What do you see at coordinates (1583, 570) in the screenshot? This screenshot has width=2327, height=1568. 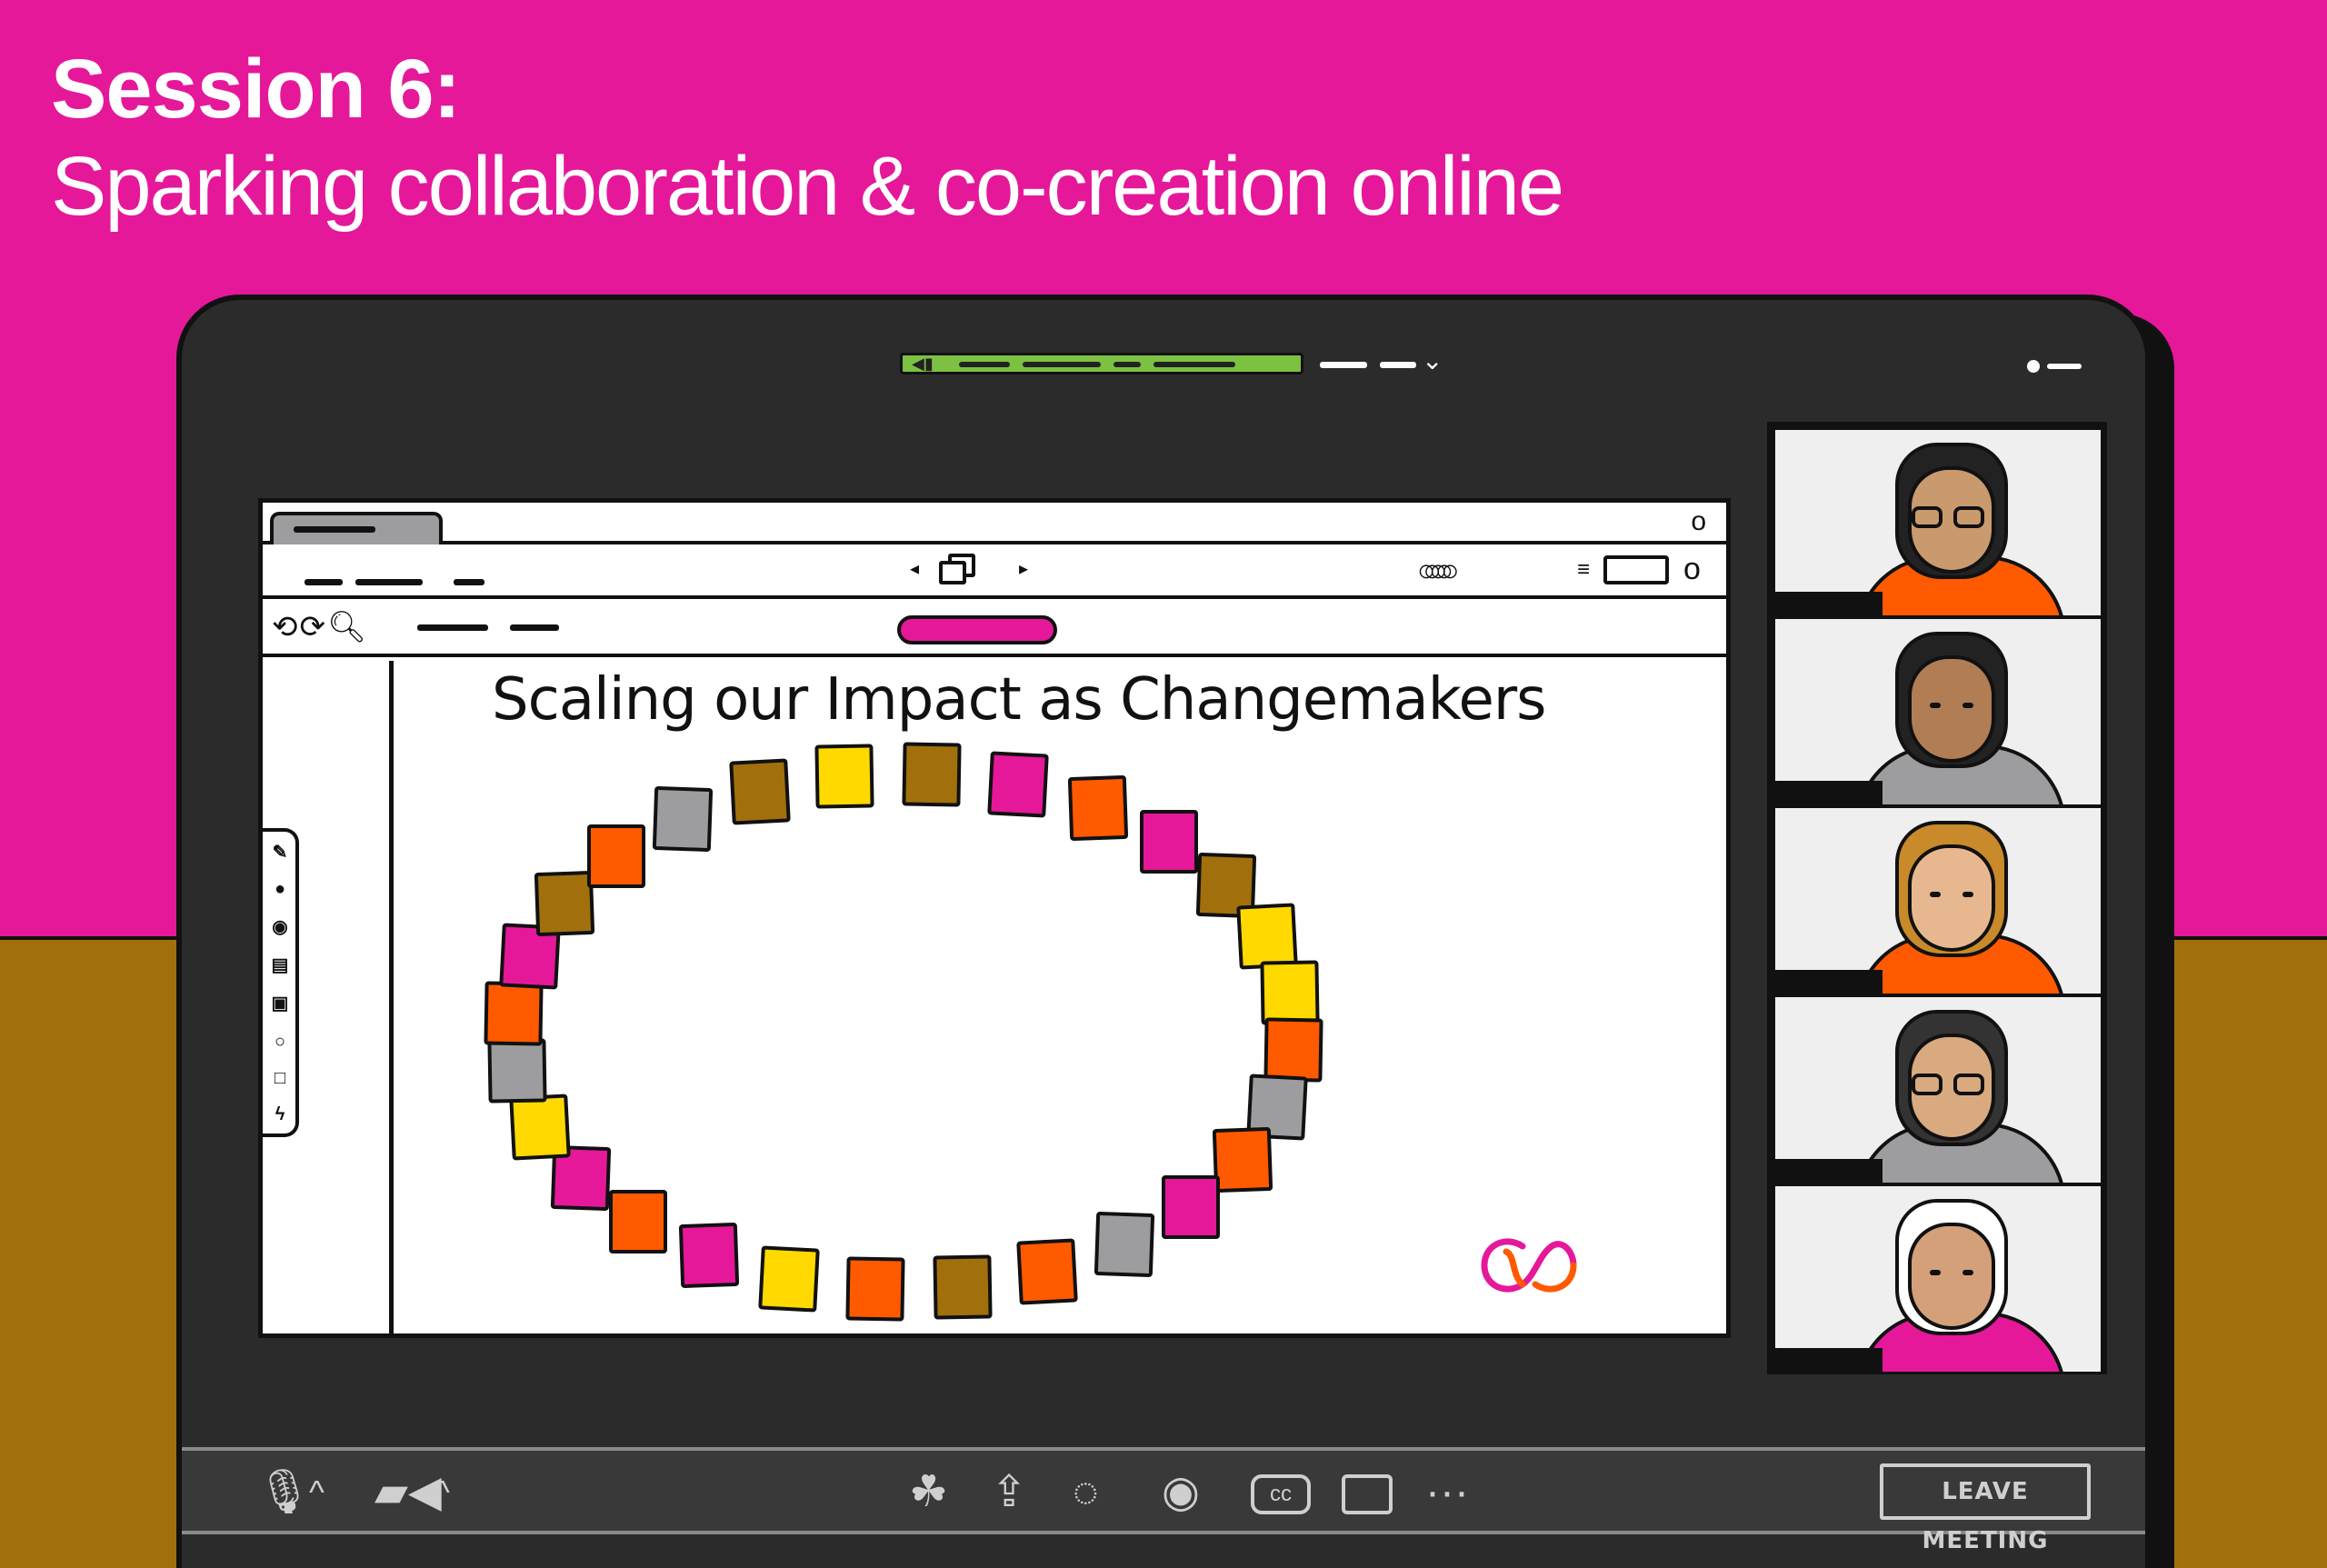 I see `menu-lines-icon: ≡` at bounding box center [1583, 570].